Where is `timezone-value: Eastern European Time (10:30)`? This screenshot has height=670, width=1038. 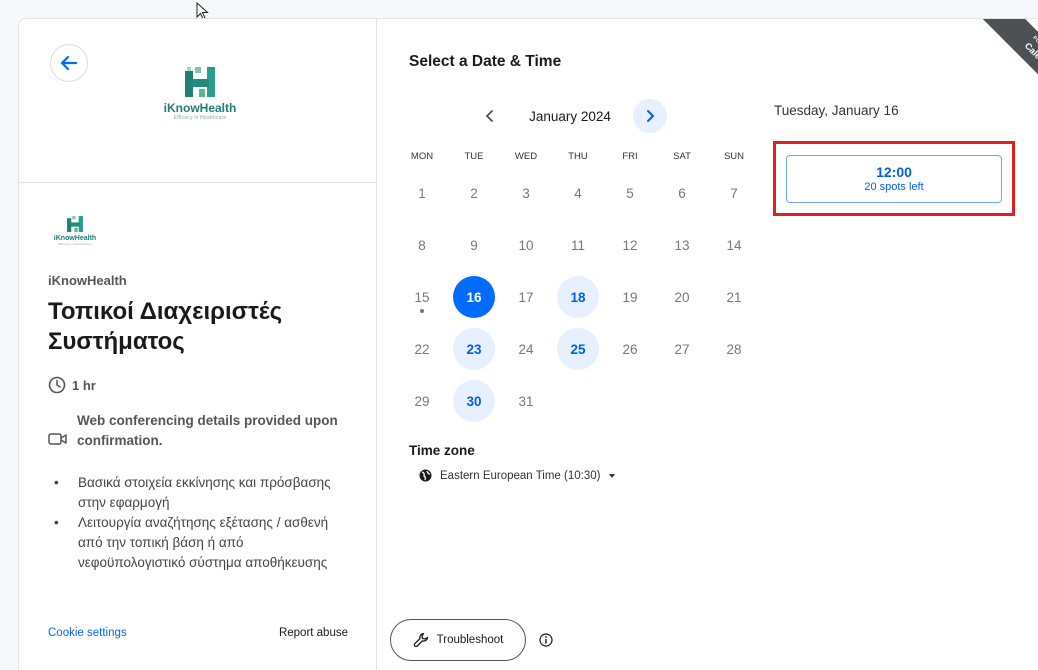
timezone-value: Eastern European Time (10:30) is located at coordinates (520, 475).